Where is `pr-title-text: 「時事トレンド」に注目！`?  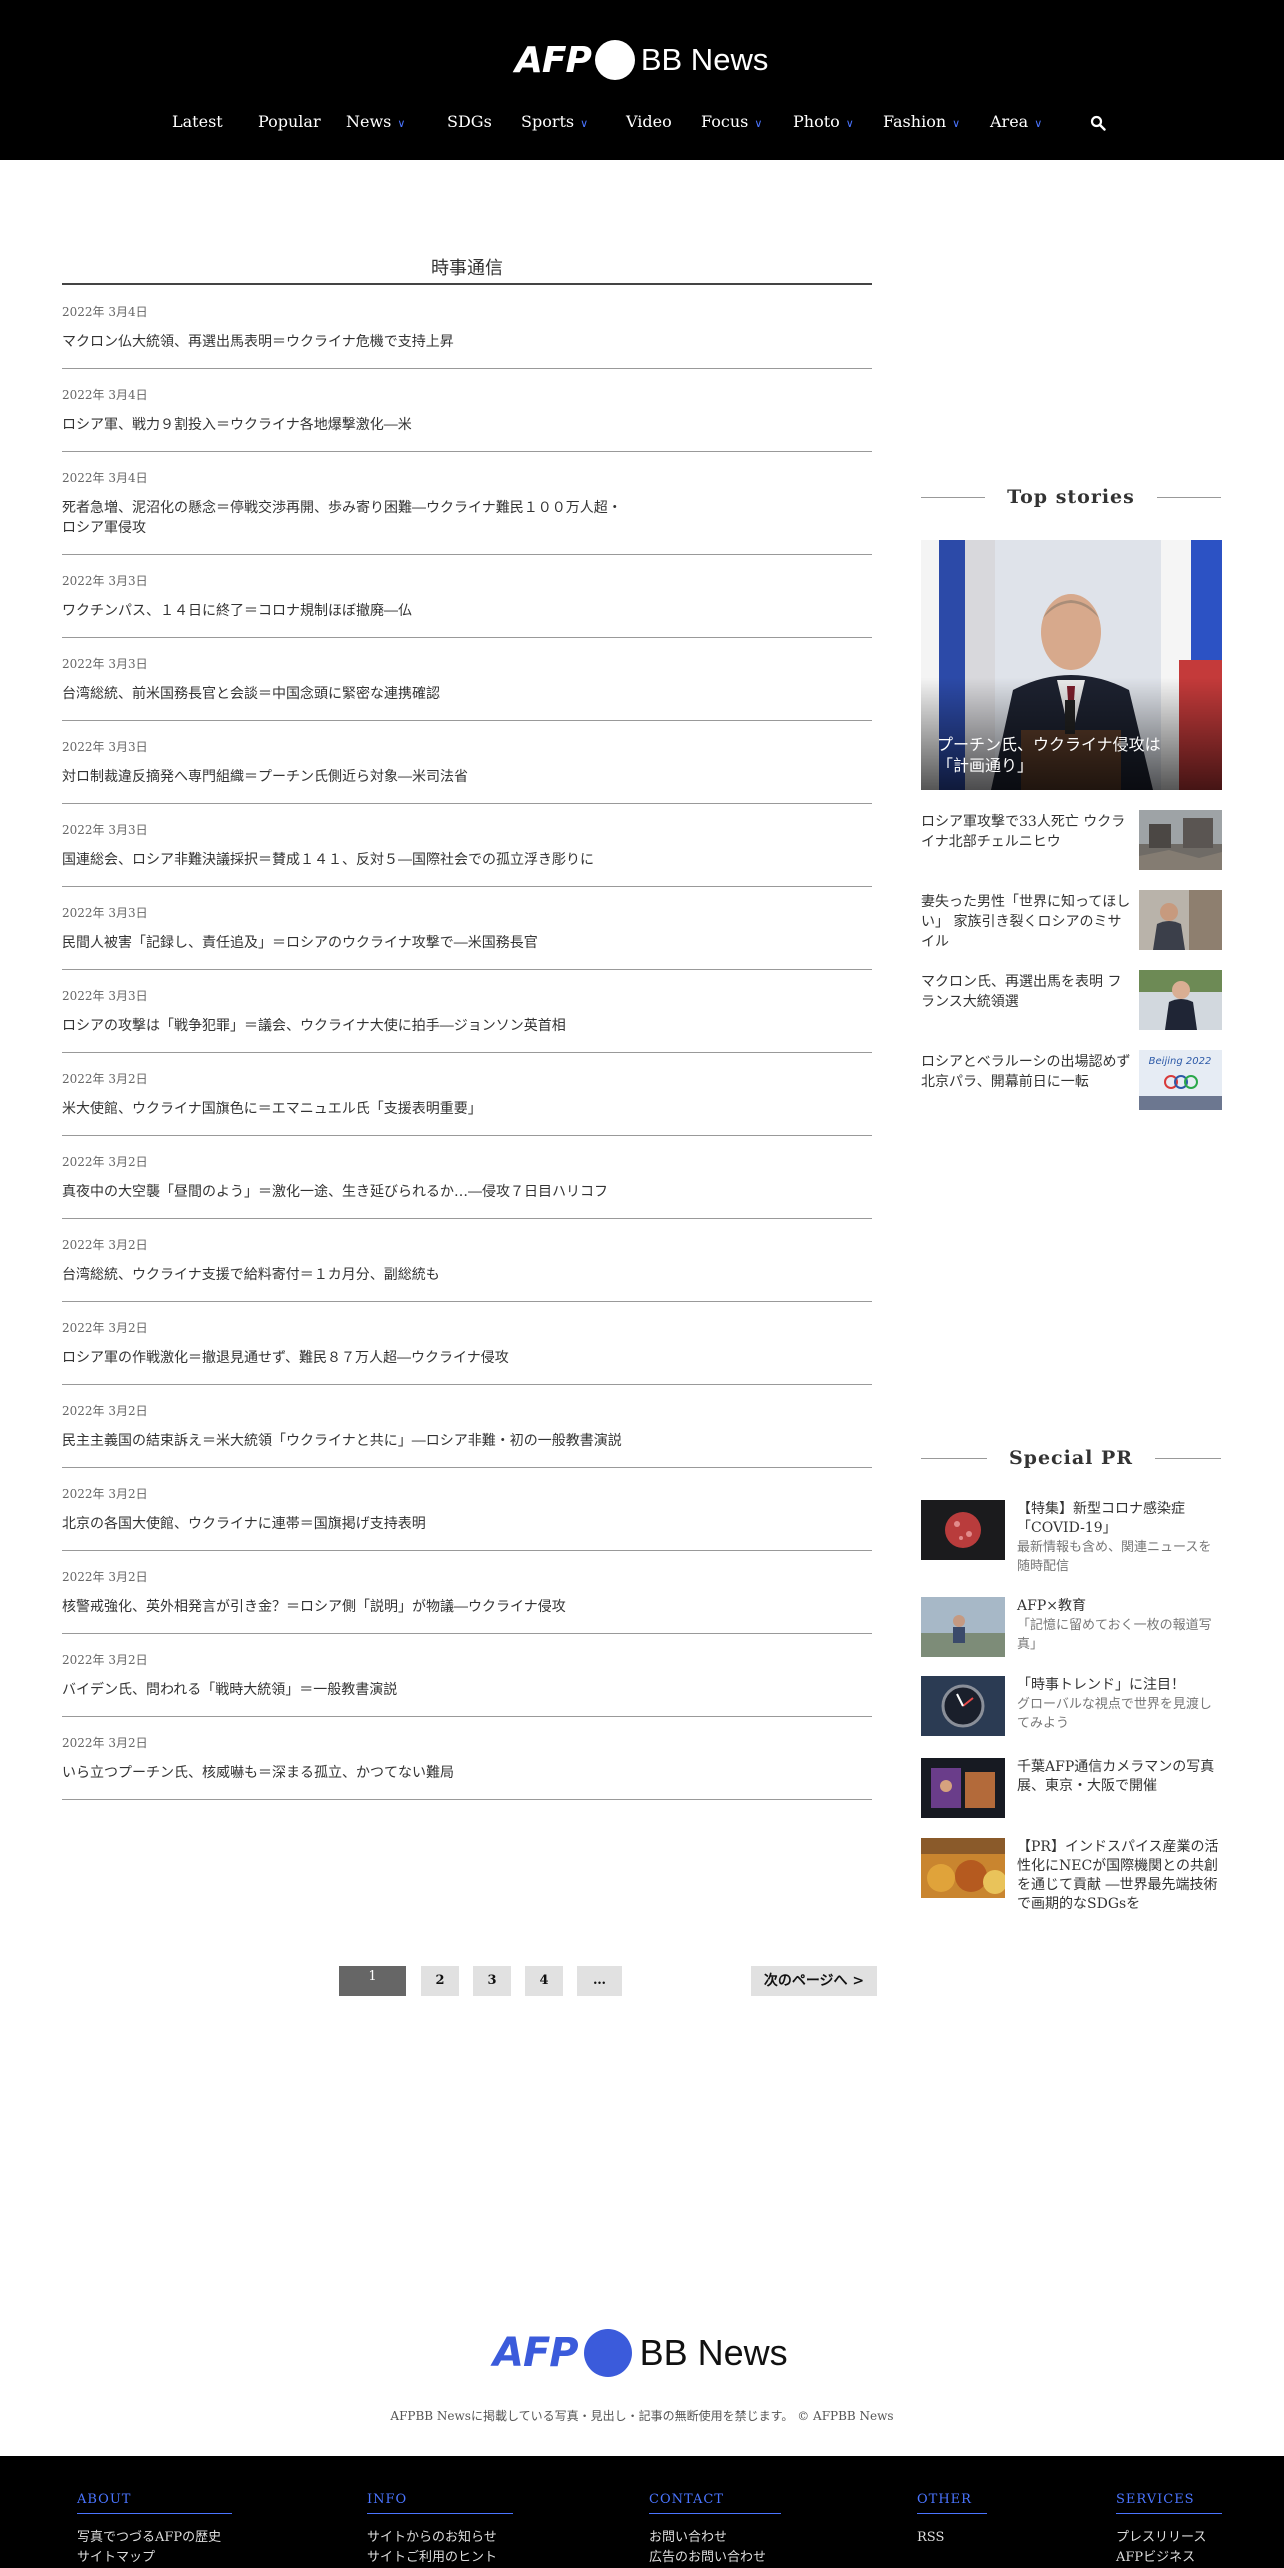 pr-title-text: 「時事トレンド」に注目！ is located at coordinates (1101, 1685).